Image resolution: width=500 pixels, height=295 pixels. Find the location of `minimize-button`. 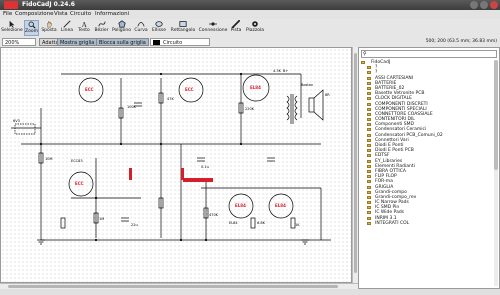

minimize-button is located at coordinates (474, 5).